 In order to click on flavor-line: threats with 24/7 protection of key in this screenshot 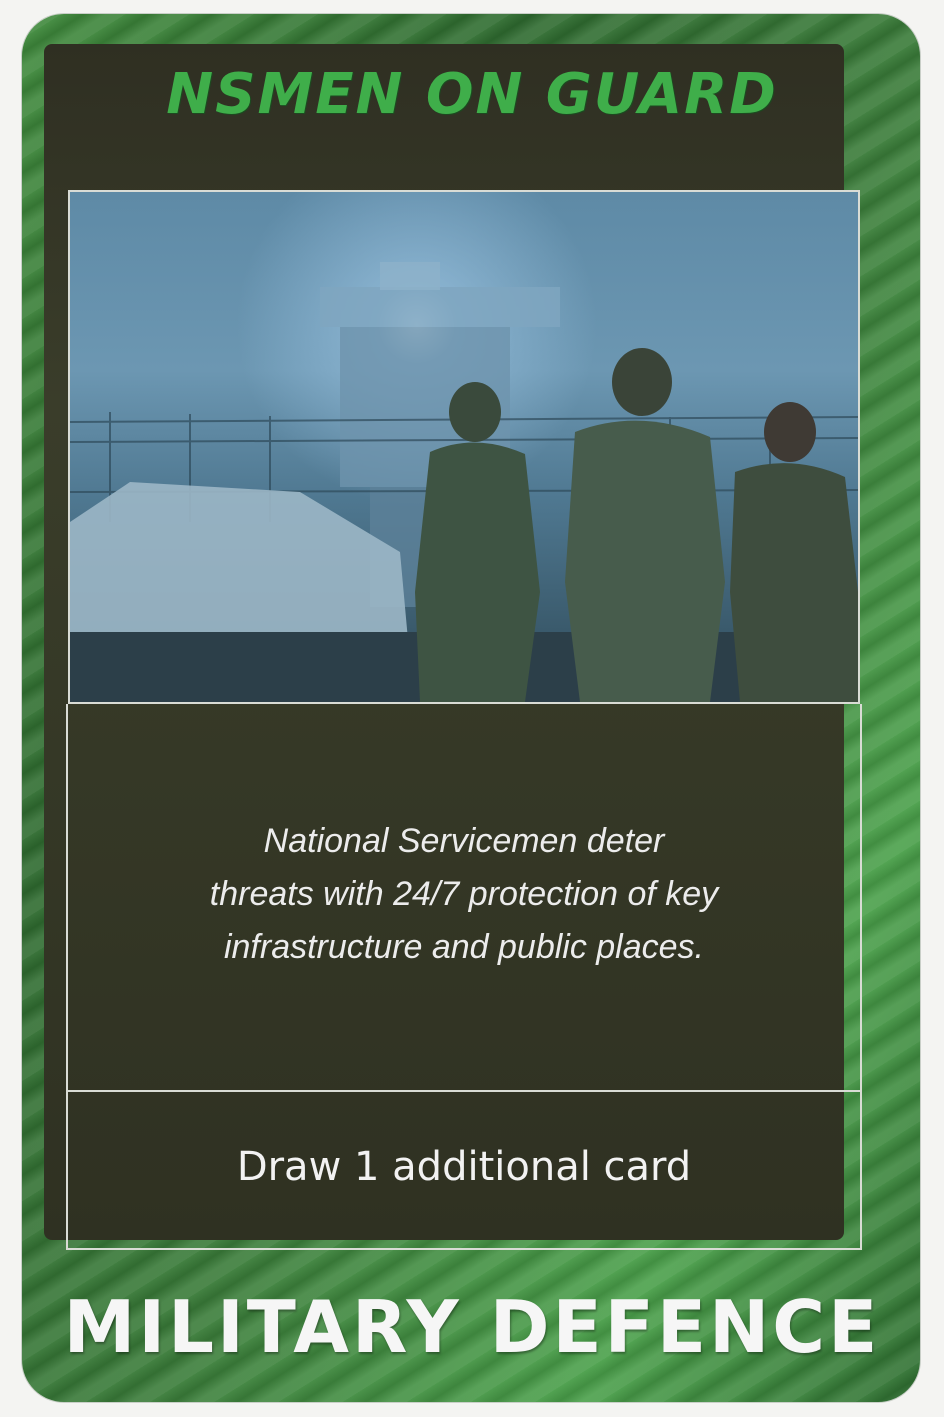, I will do `click(464, 894)`.